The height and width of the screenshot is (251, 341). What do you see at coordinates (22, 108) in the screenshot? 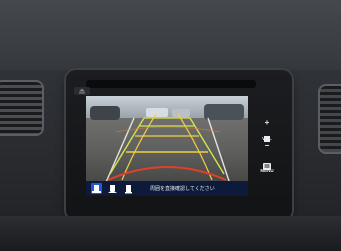
I see `left-air-vent` at bounding box center [22, 108].